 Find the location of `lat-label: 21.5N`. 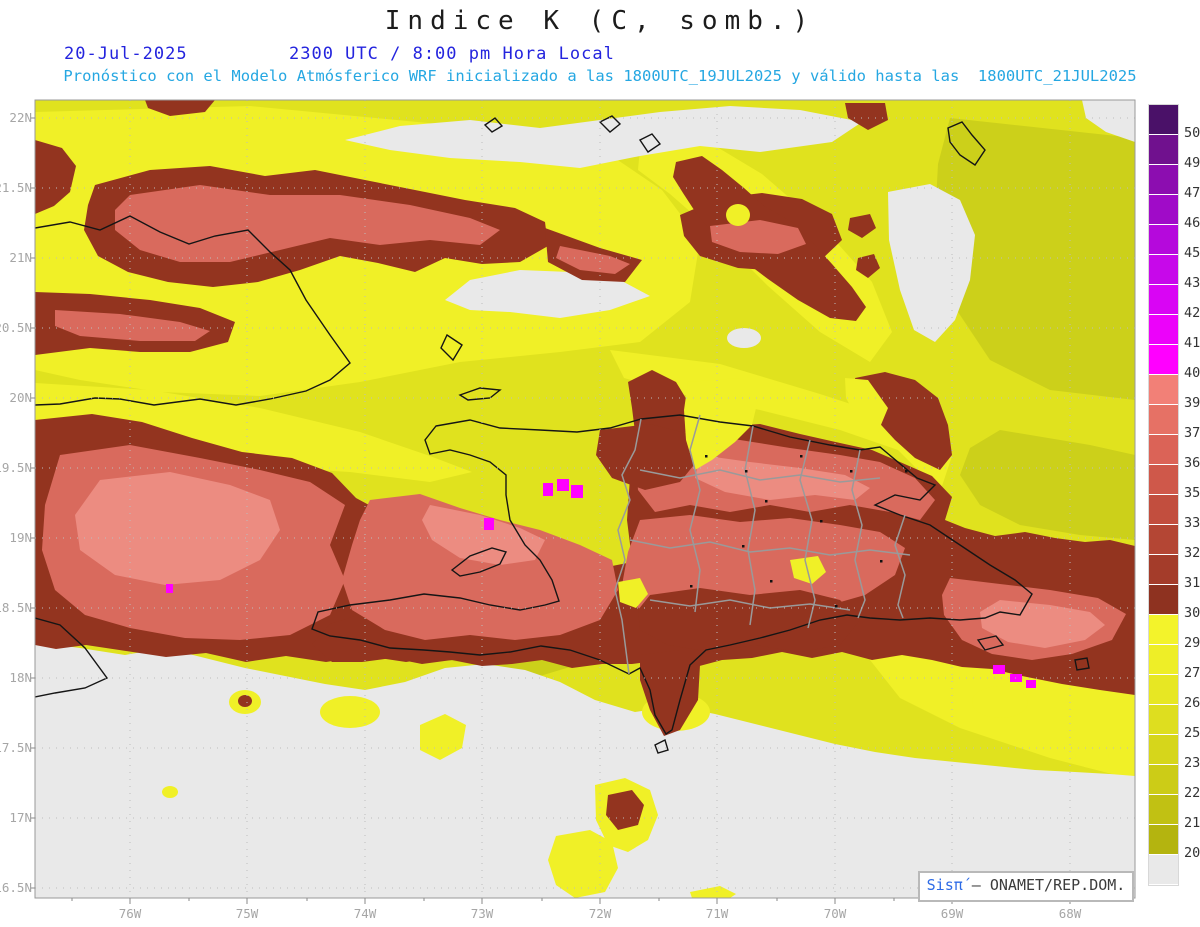

lat-label: 21.5N is located at coordinates (16, 187).